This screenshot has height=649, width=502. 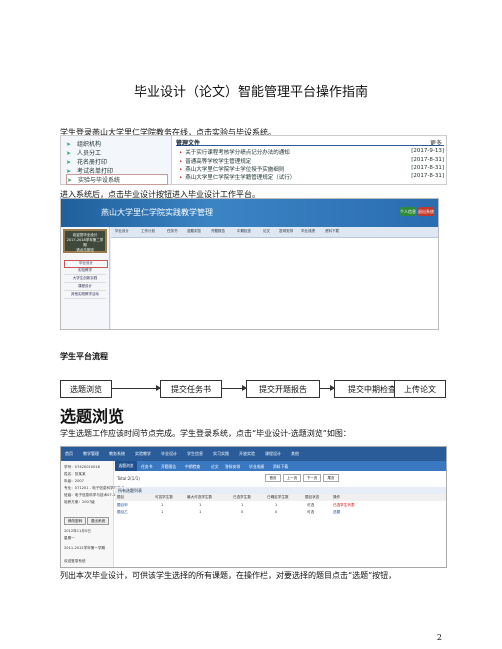 What do you see at coordinates (85, 287) in the screenshot?
I see `sidebar-item: 课程设计` at bounding box center [85, 287].